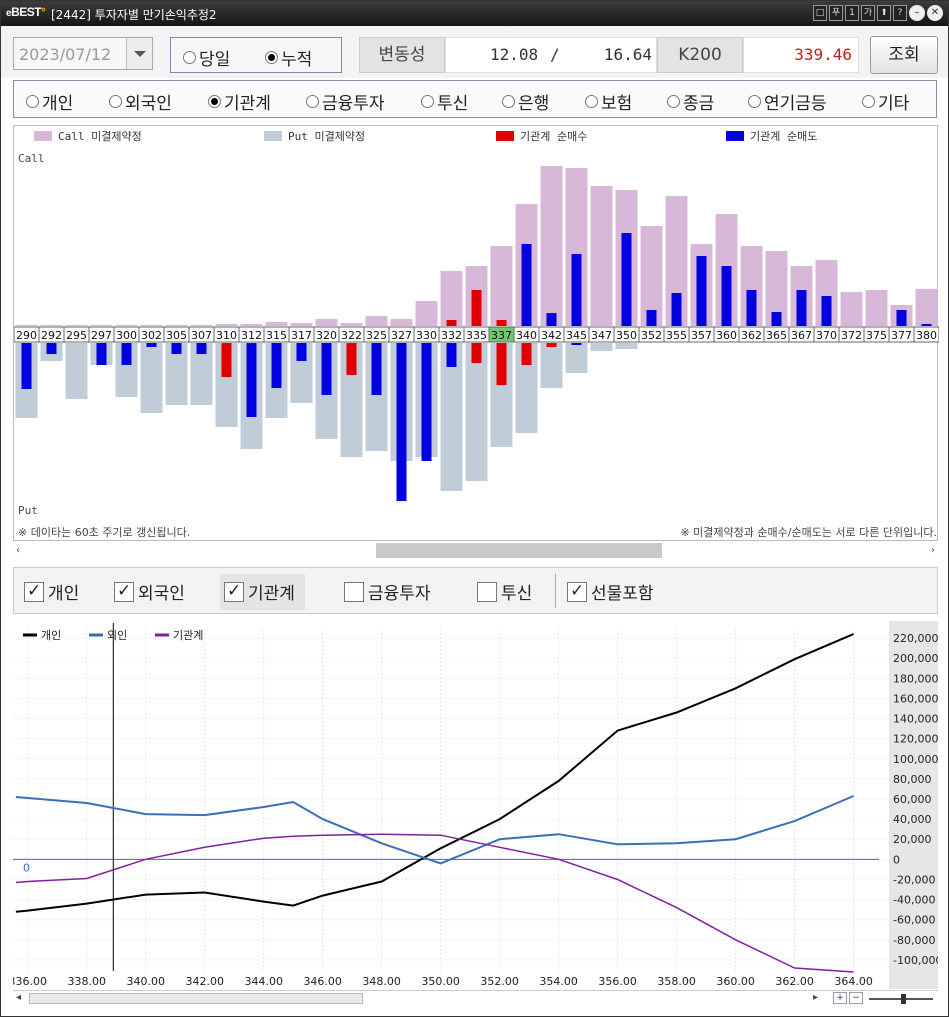  Describe the element at coordinates (206, 57) in the screenshot. I see `mode-today: 당일` at that location.